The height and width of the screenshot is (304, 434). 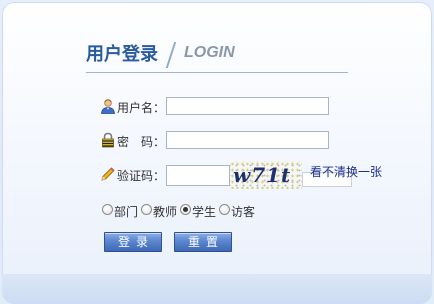 I want to click on captcha-image-text: w71t, so click(x=262, y=175).